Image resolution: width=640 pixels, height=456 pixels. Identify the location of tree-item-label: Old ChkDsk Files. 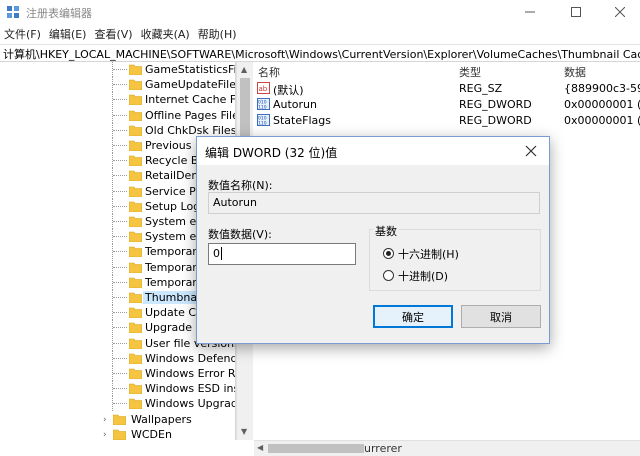
(190, 130).